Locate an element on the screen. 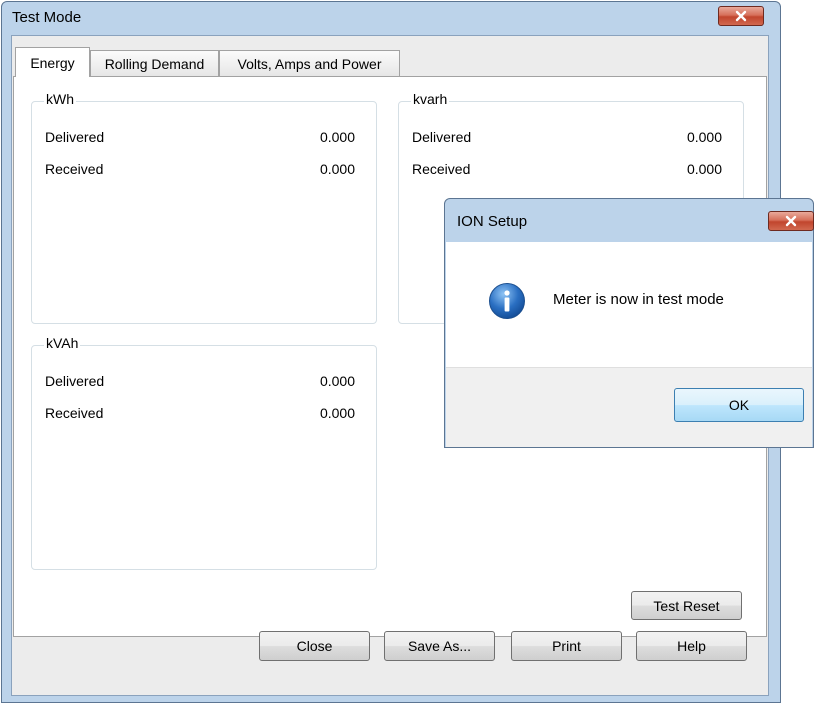  tab-energy: Energy is located at coordinates (52, 62).